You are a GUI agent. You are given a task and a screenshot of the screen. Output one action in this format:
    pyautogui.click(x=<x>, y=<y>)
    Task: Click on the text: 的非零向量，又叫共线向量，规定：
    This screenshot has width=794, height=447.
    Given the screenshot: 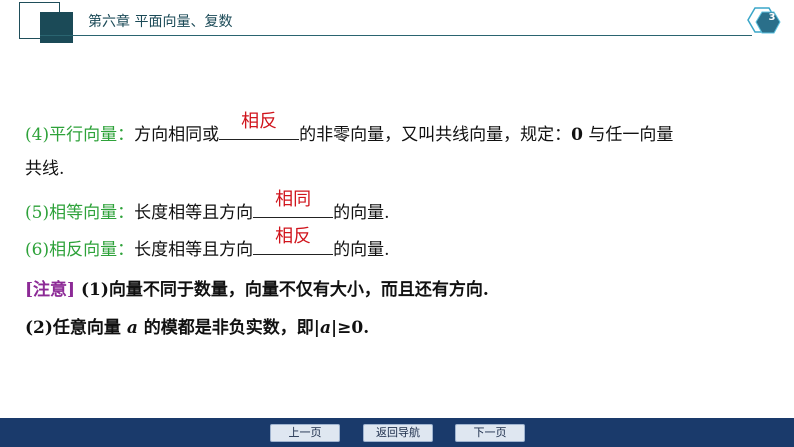 What is the action you would take?
    pyautogui.click(x=435, y=135)
    